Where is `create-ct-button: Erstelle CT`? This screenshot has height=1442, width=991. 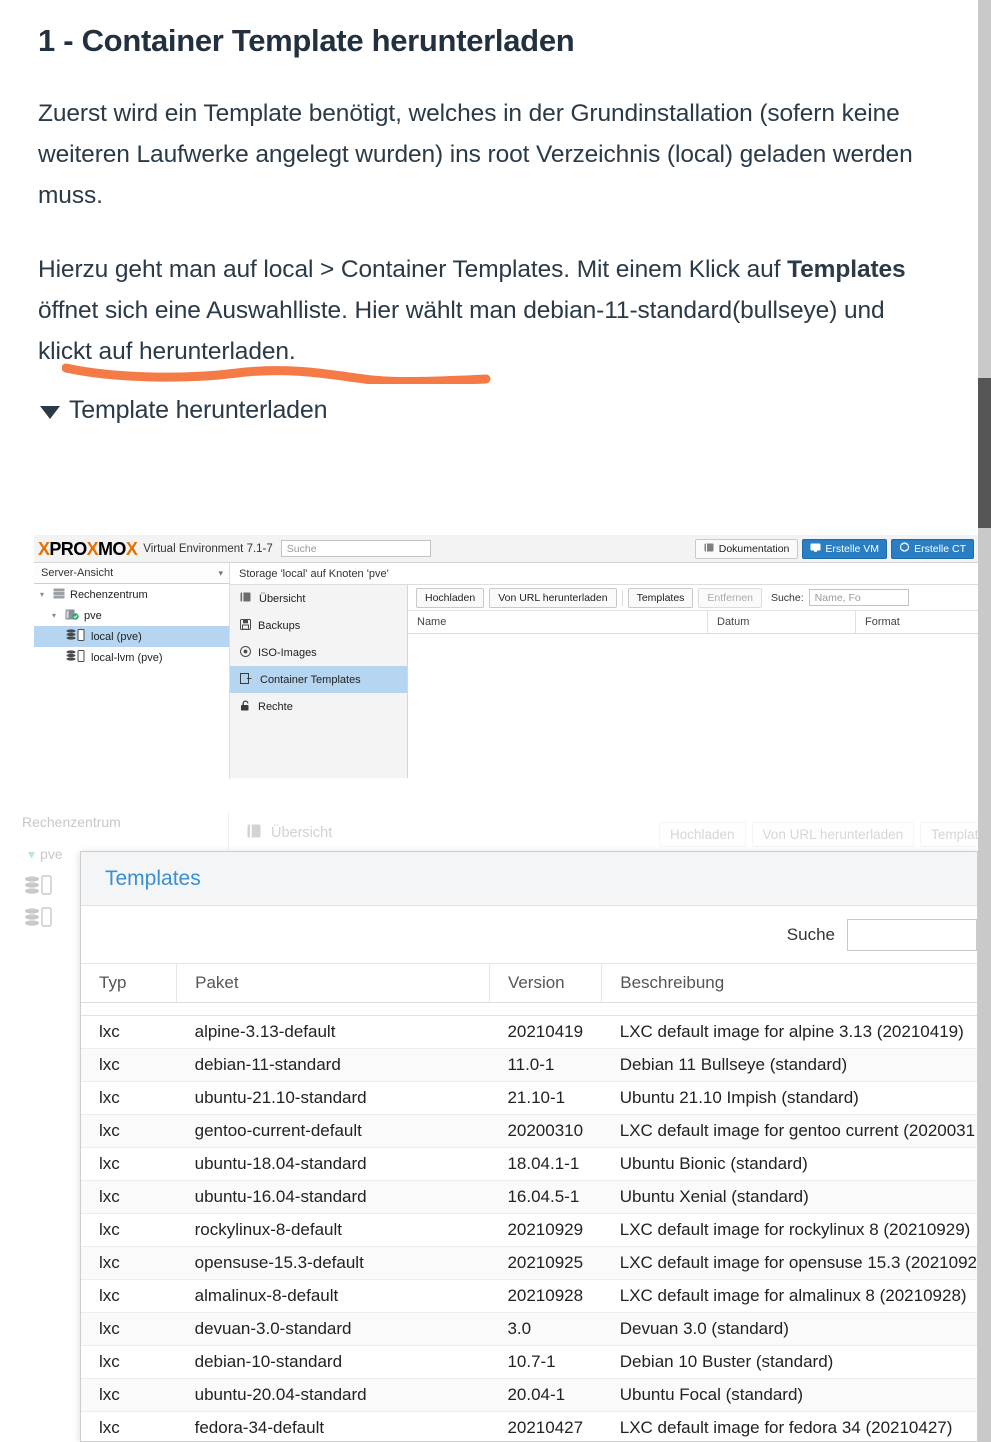 create-ct-button: Erstelle CT is located at coordinates (932, 548).